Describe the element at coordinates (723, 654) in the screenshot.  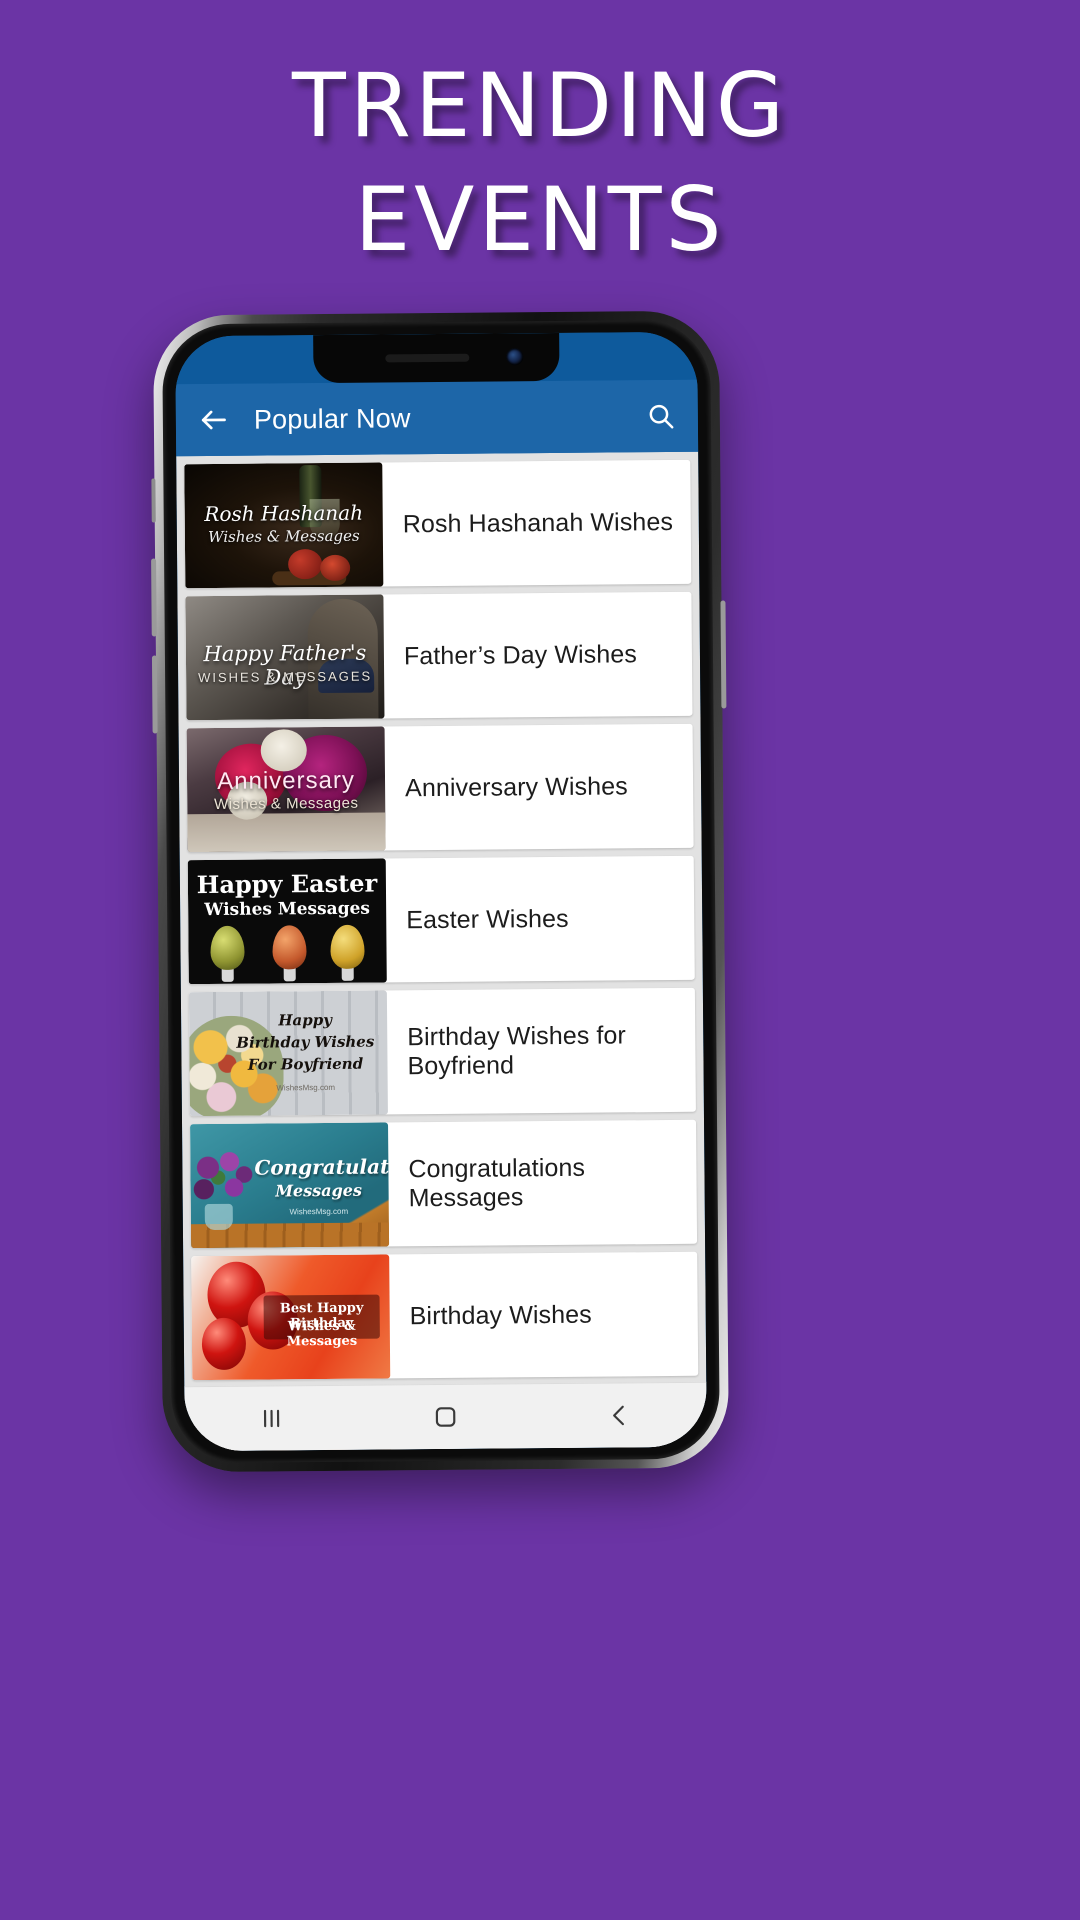
I see `power-button` at that location.